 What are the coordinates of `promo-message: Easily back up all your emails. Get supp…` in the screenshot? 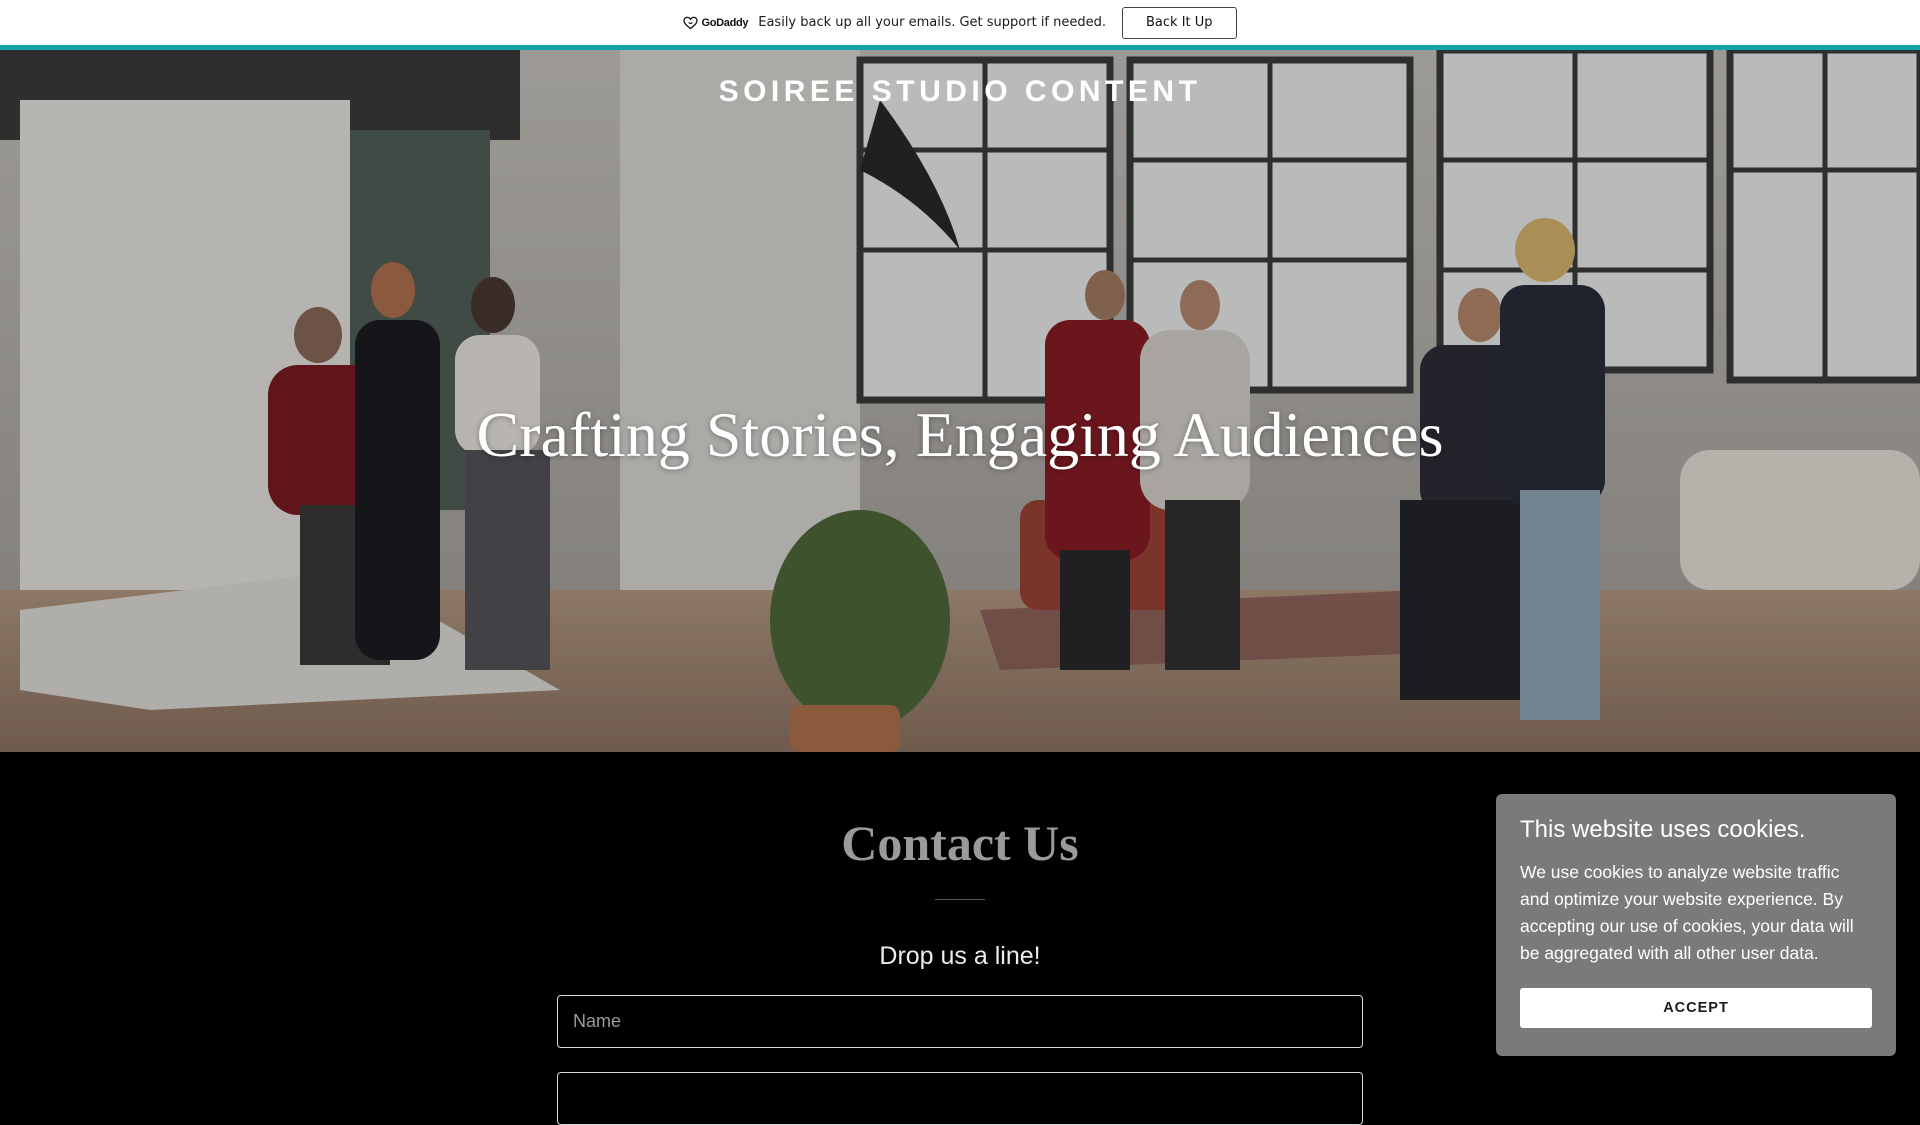 It's located at (932, 22).